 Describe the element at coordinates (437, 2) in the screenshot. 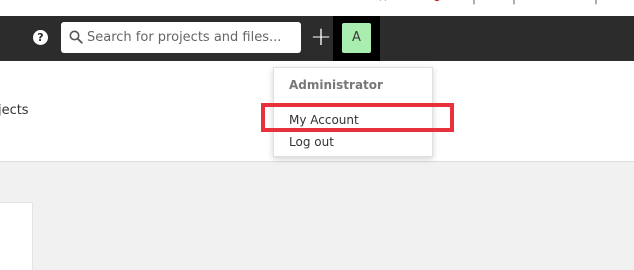

I see `extension-icon: ●` at that location.